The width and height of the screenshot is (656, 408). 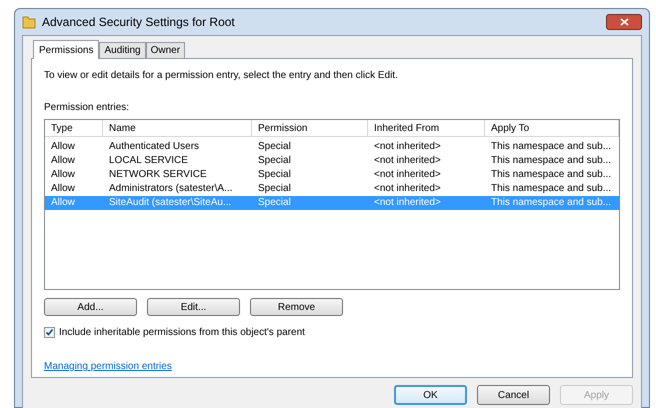 What do you see at coordinates (166, 50) in the screenshot?
I see `tab: Owner` at bounding box center [166, 50].